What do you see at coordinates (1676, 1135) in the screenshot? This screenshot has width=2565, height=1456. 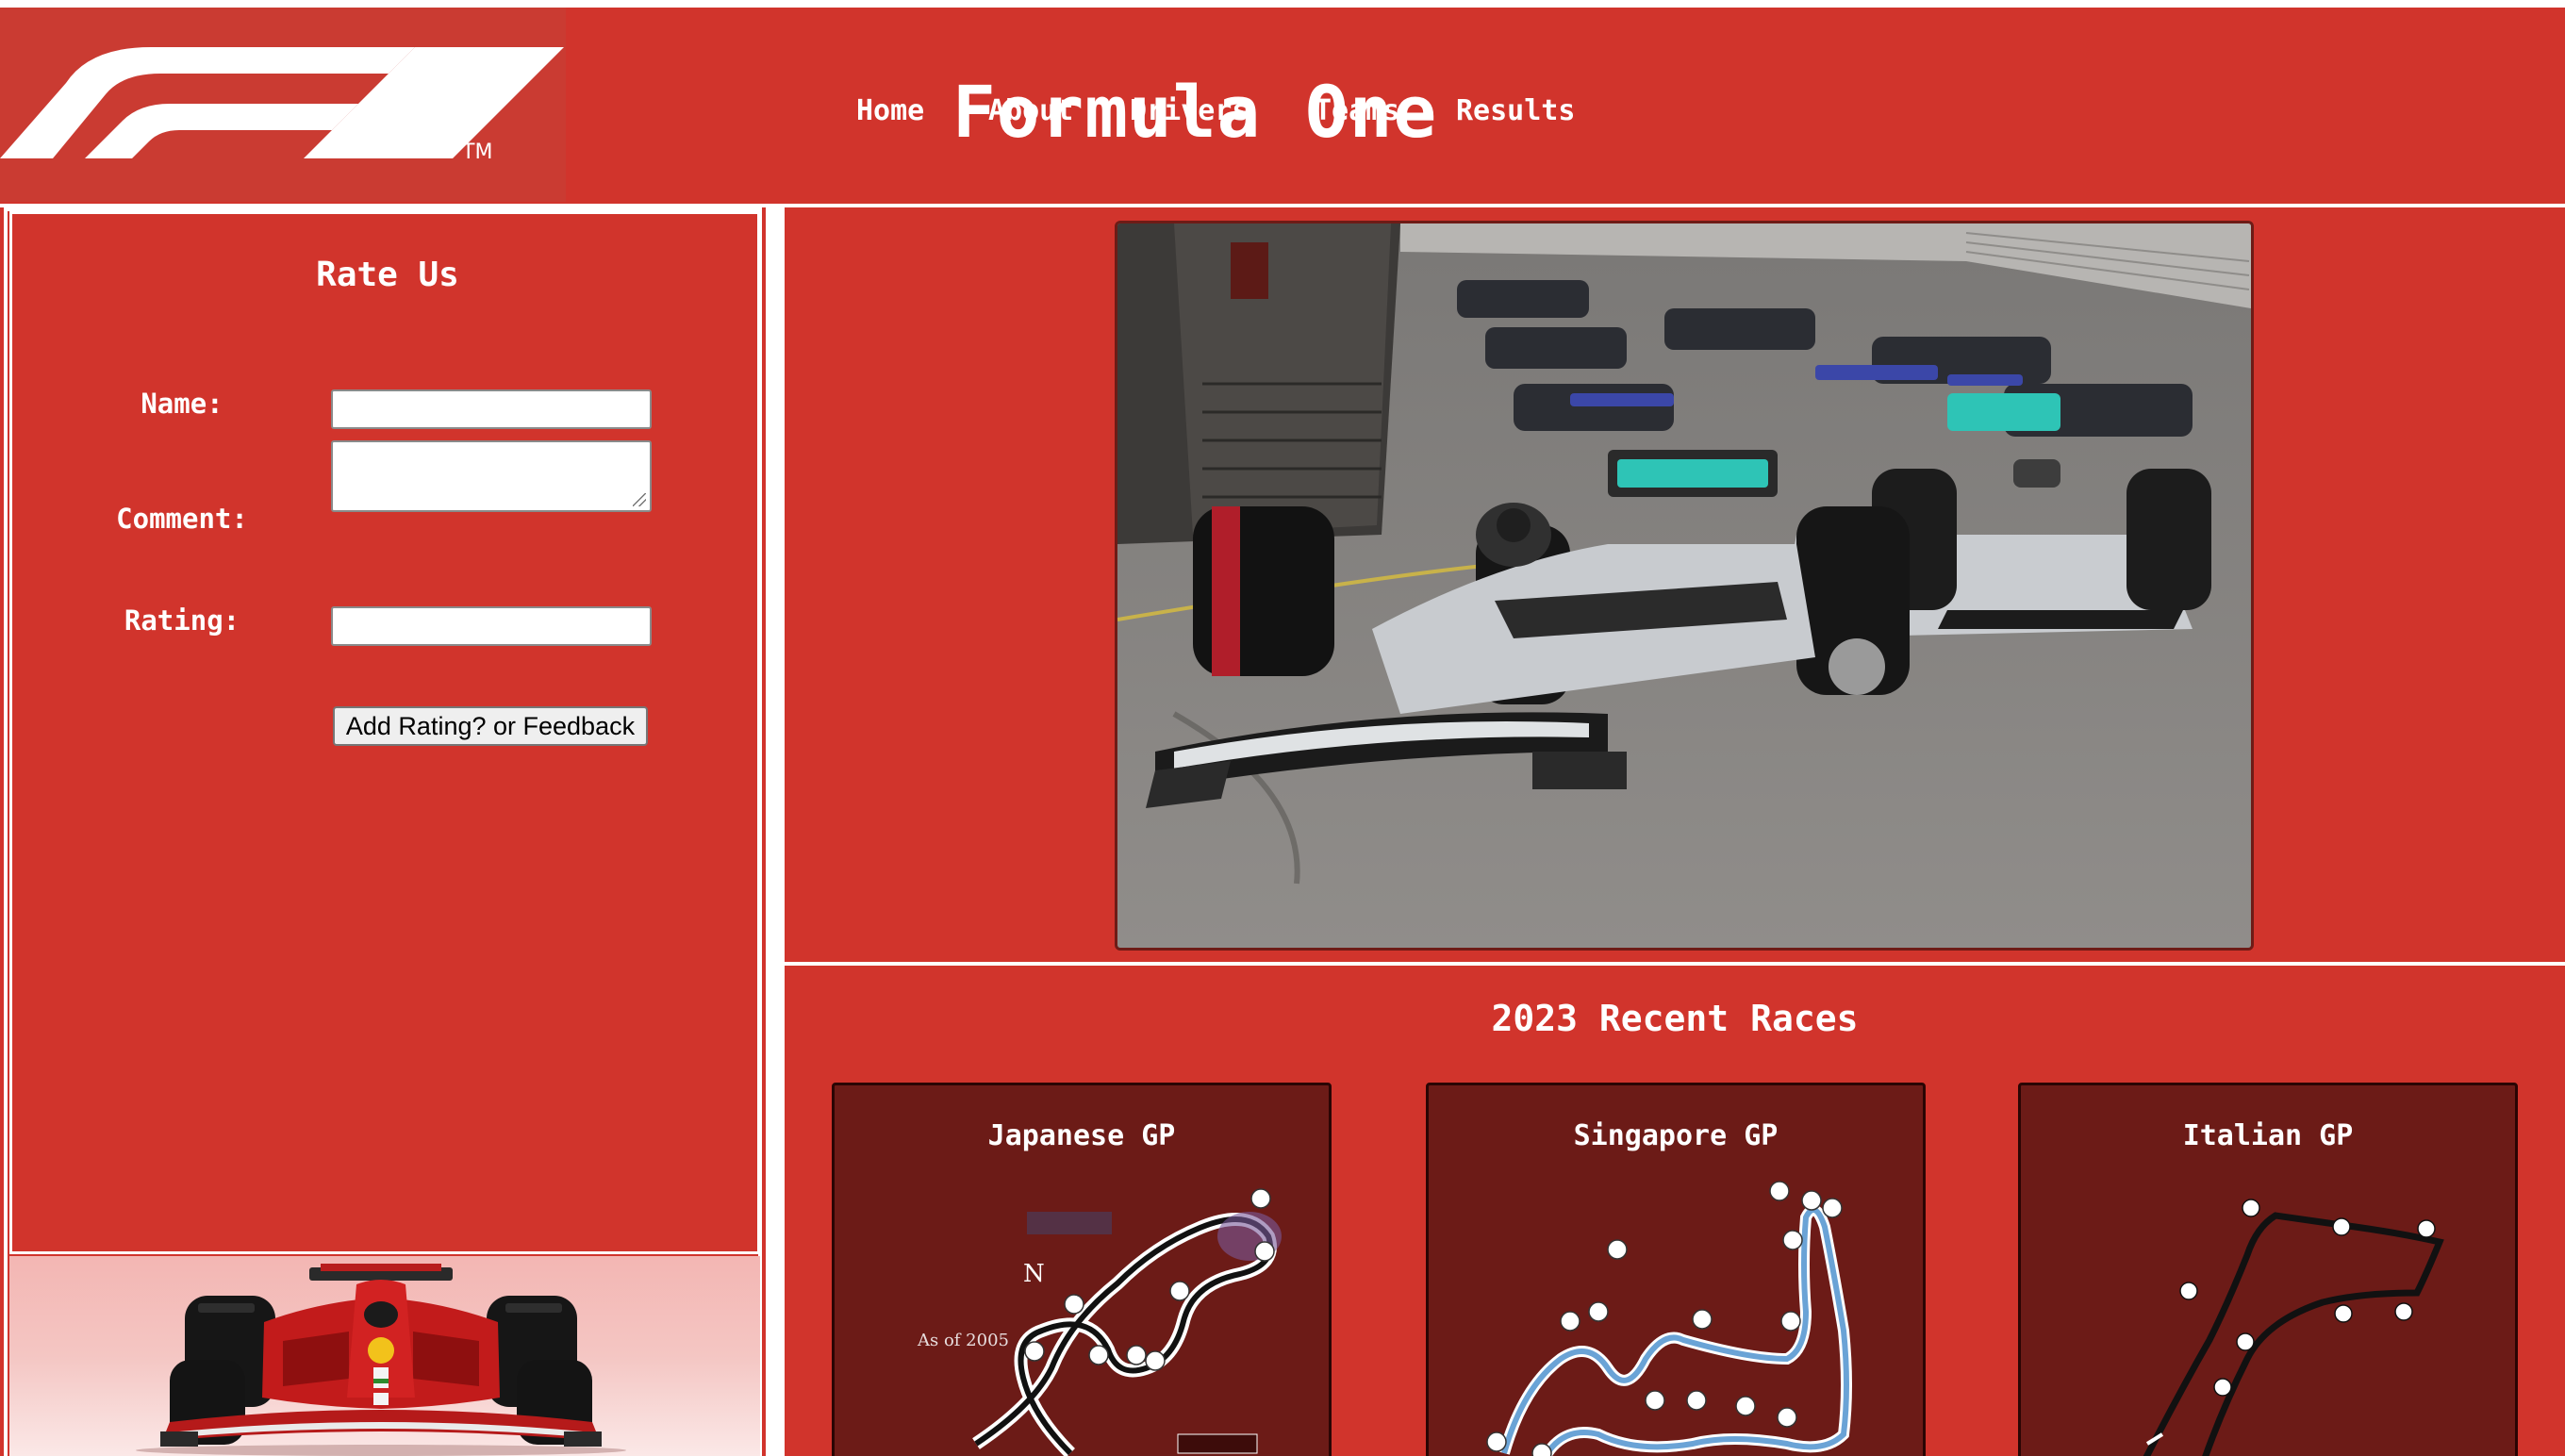 I see `race-card-title: Singapore GP` at bounding box center [1676, 1135].